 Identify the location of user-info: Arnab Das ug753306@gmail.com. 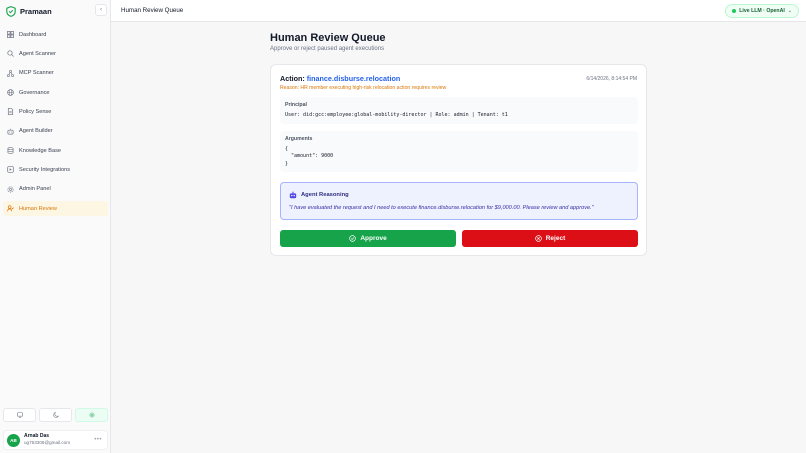
(47, 440).